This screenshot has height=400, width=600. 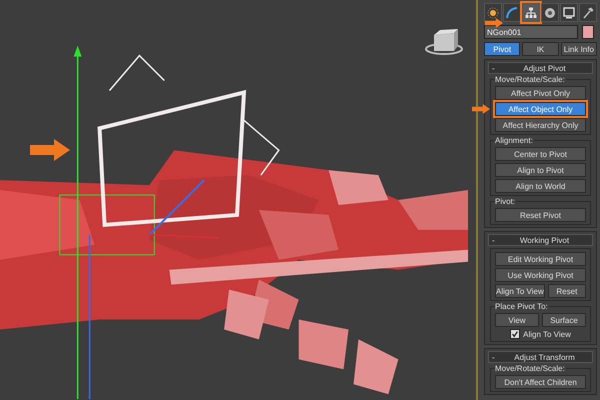 I want to click on panel-button: Align To View, so click(x=520, y=291).